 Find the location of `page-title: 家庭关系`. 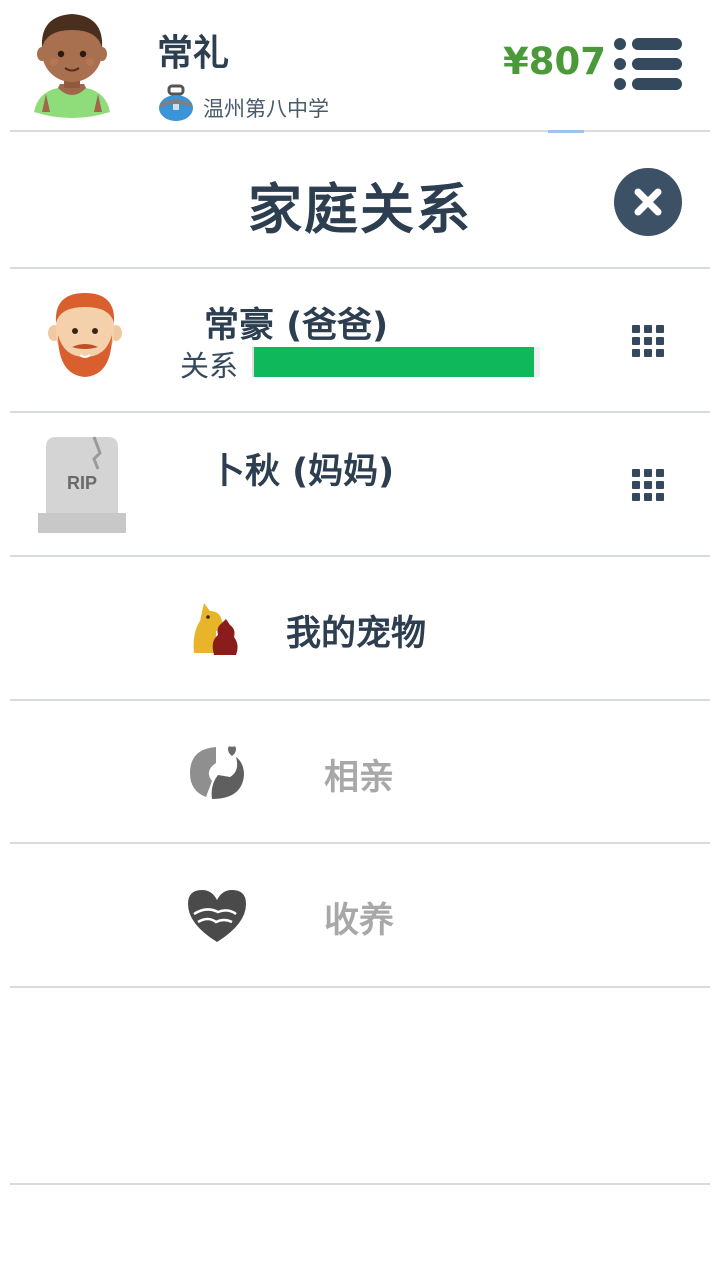

page-title: 家庭关系 is located at coordinates (360, 209).